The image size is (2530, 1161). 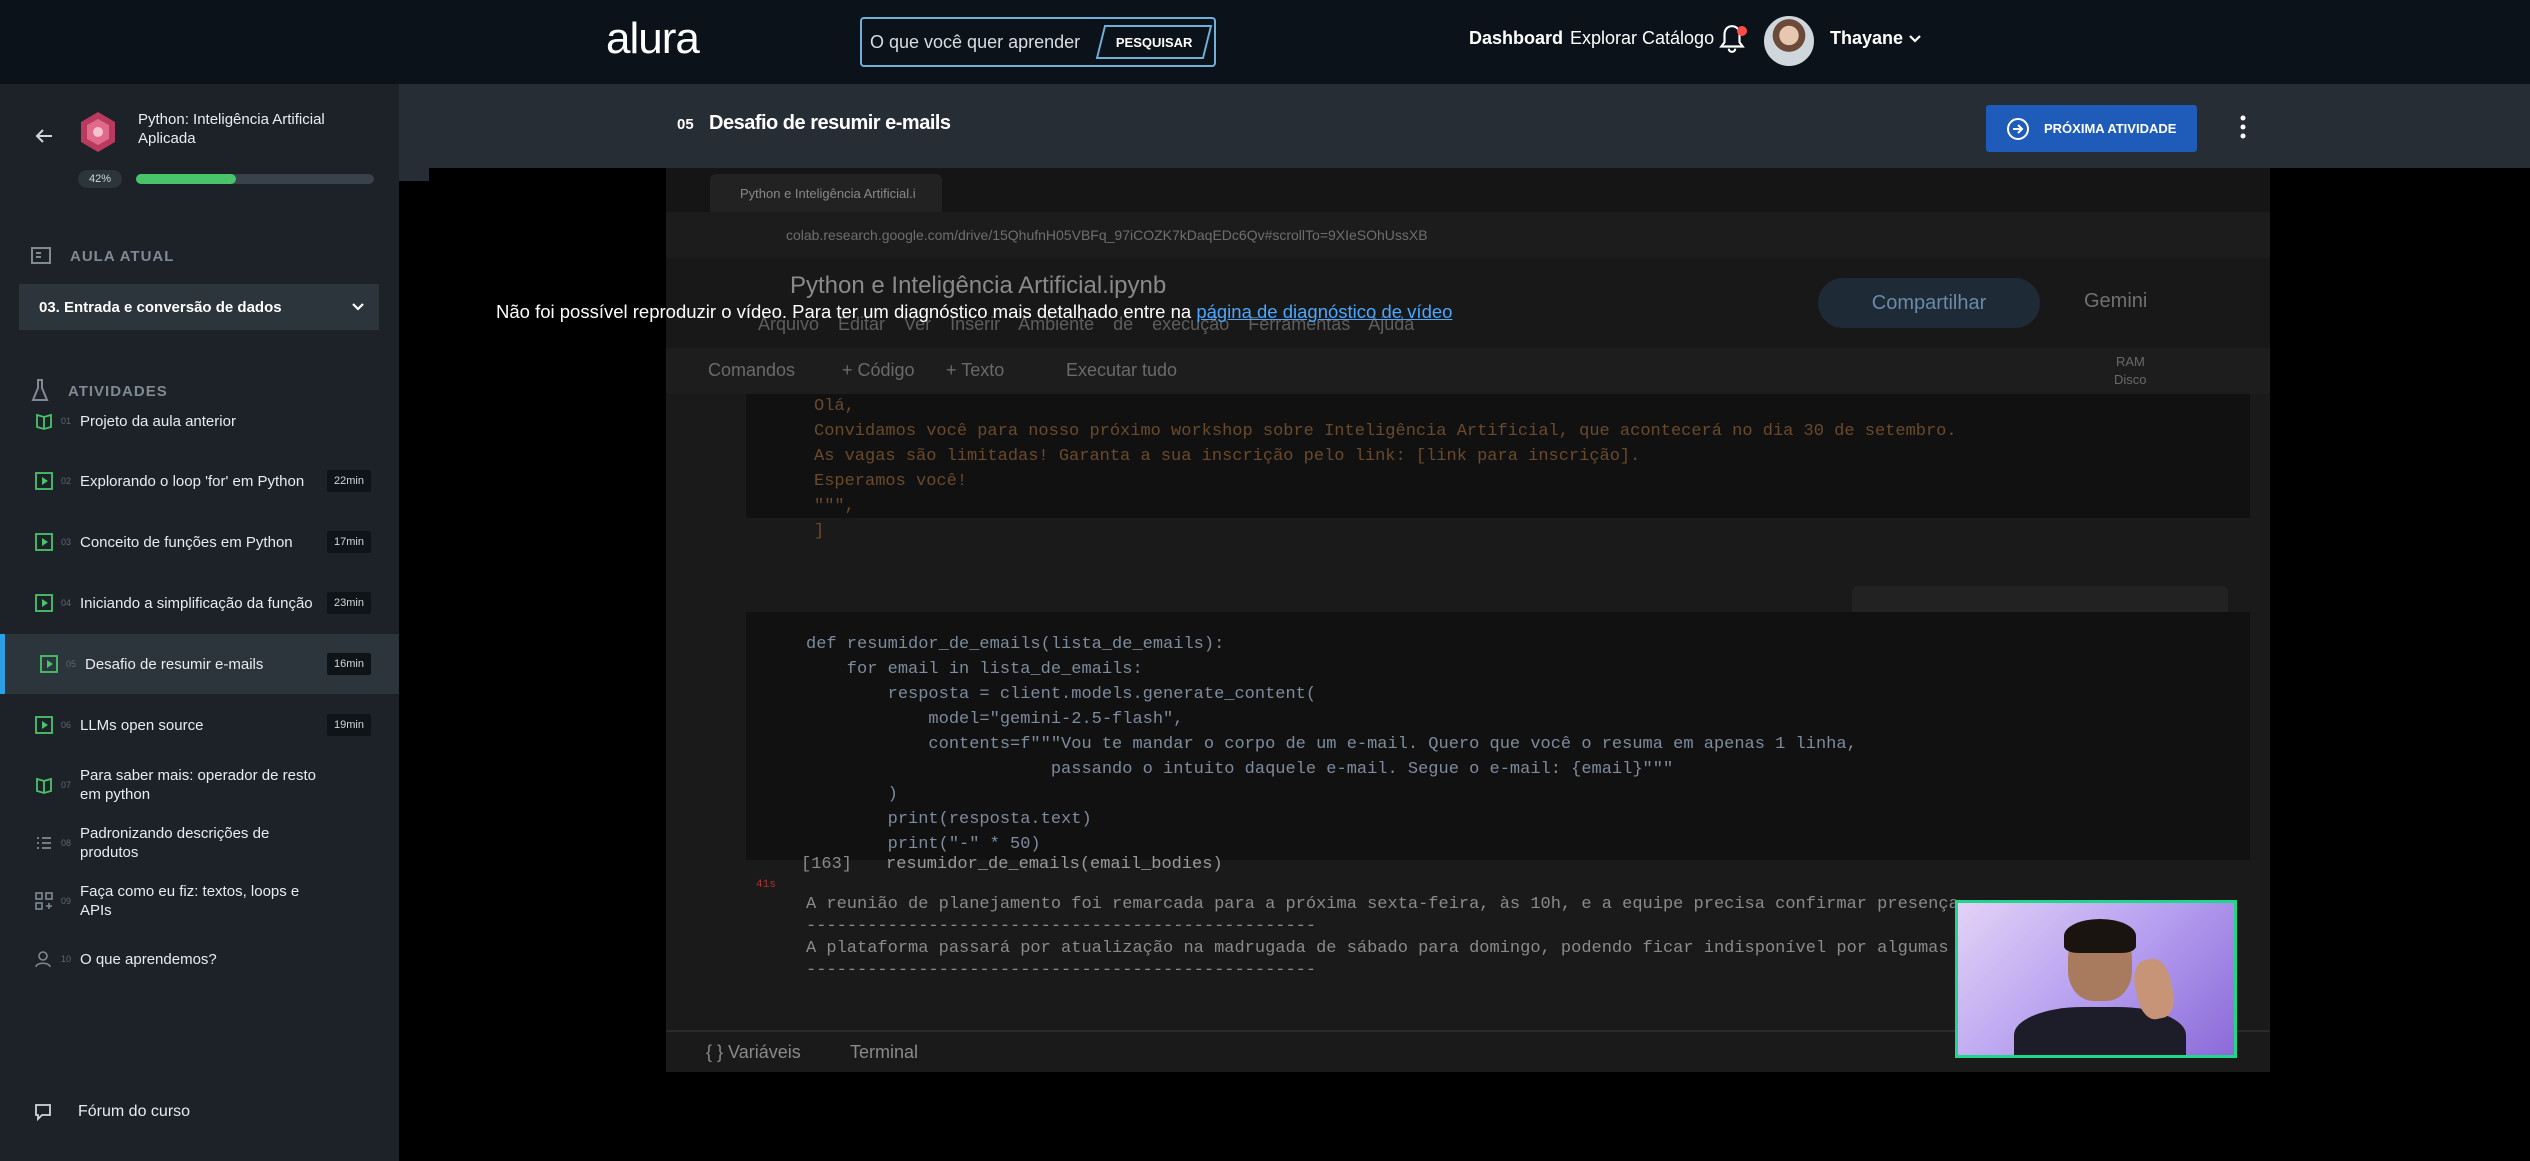 What do you see at coordinates (2130, 361) in the screenshot?
I see `video-ram-label: RAM` at bounding box center [2130, 361].